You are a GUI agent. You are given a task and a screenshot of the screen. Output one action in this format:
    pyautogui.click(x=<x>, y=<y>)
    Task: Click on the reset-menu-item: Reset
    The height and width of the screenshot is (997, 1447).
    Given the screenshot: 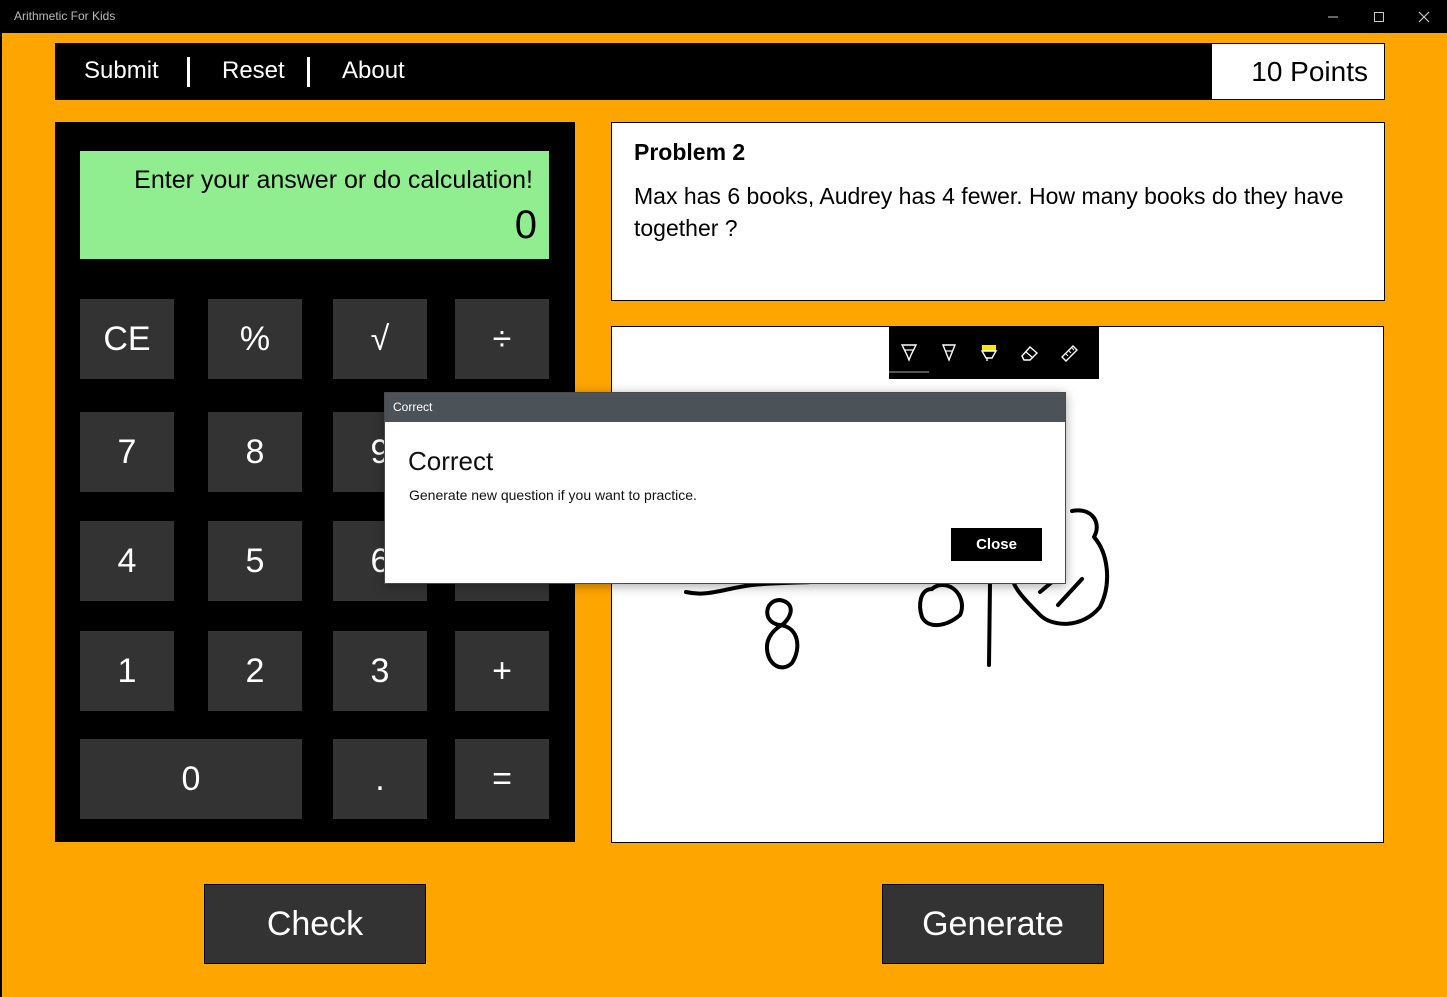 What is the action you would take?
    pyautogui.click(x=253, y=71)
    